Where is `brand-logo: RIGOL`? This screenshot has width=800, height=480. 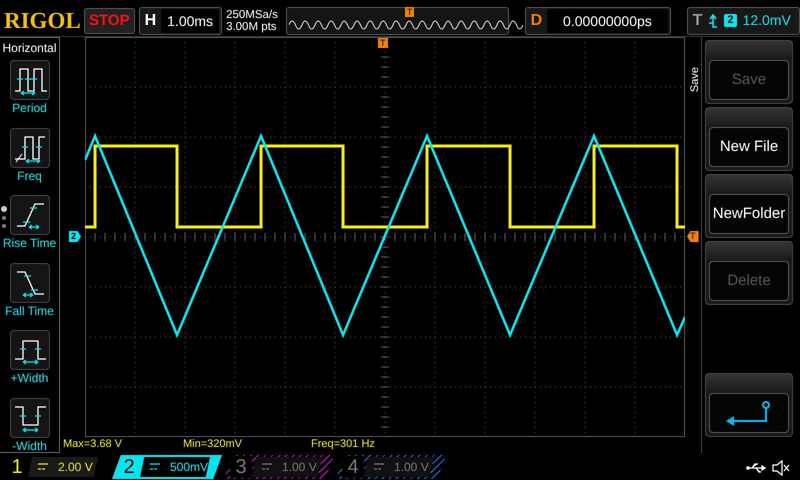 brand-logo: RIGOL is located at coordinates (42, 21).